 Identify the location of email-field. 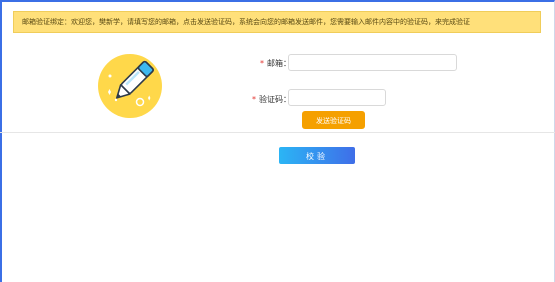
(372, 62).